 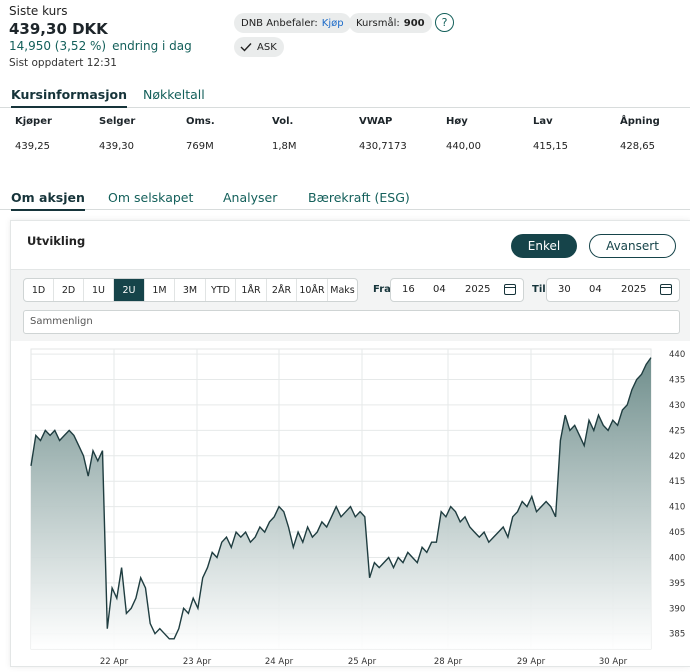 What do you see at coordinates (116, 146) in the screenshot?
I see `info-value: 439,30` at bounding box center [116, 146].